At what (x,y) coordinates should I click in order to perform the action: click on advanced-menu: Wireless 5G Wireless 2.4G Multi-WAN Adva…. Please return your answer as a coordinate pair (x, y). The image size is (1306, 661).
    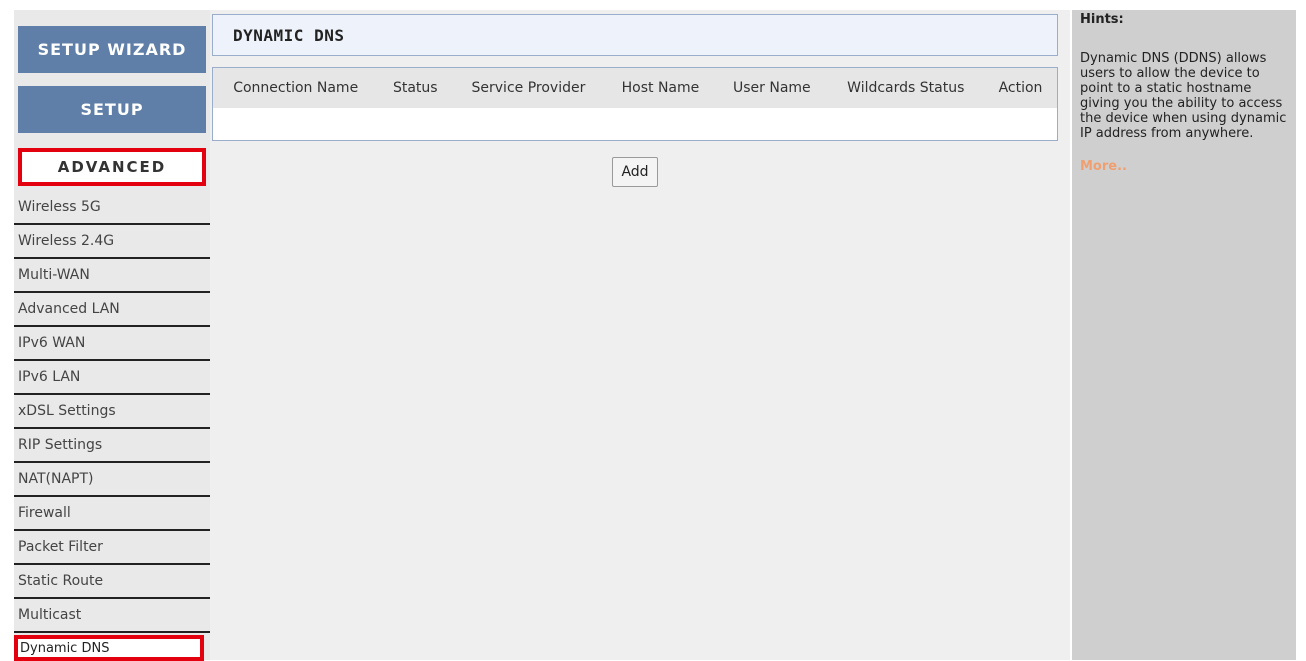
    Looking at the image, I should click on (112, 426).